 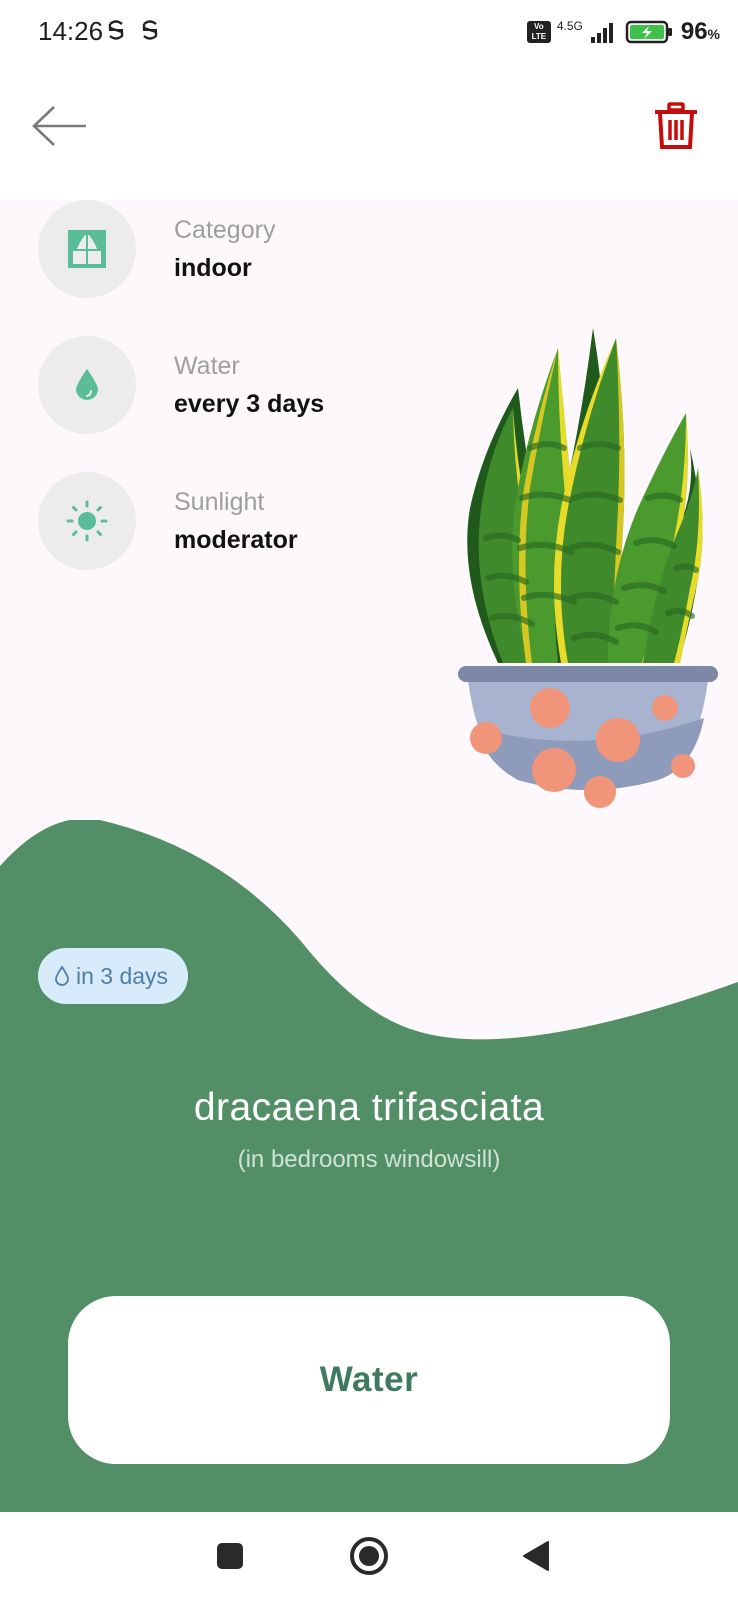 What do you see at coordinates (238, 521) in the screenshot?
I see `sunlight-row: Sunlight moderator` at bounding box center [238, 521].